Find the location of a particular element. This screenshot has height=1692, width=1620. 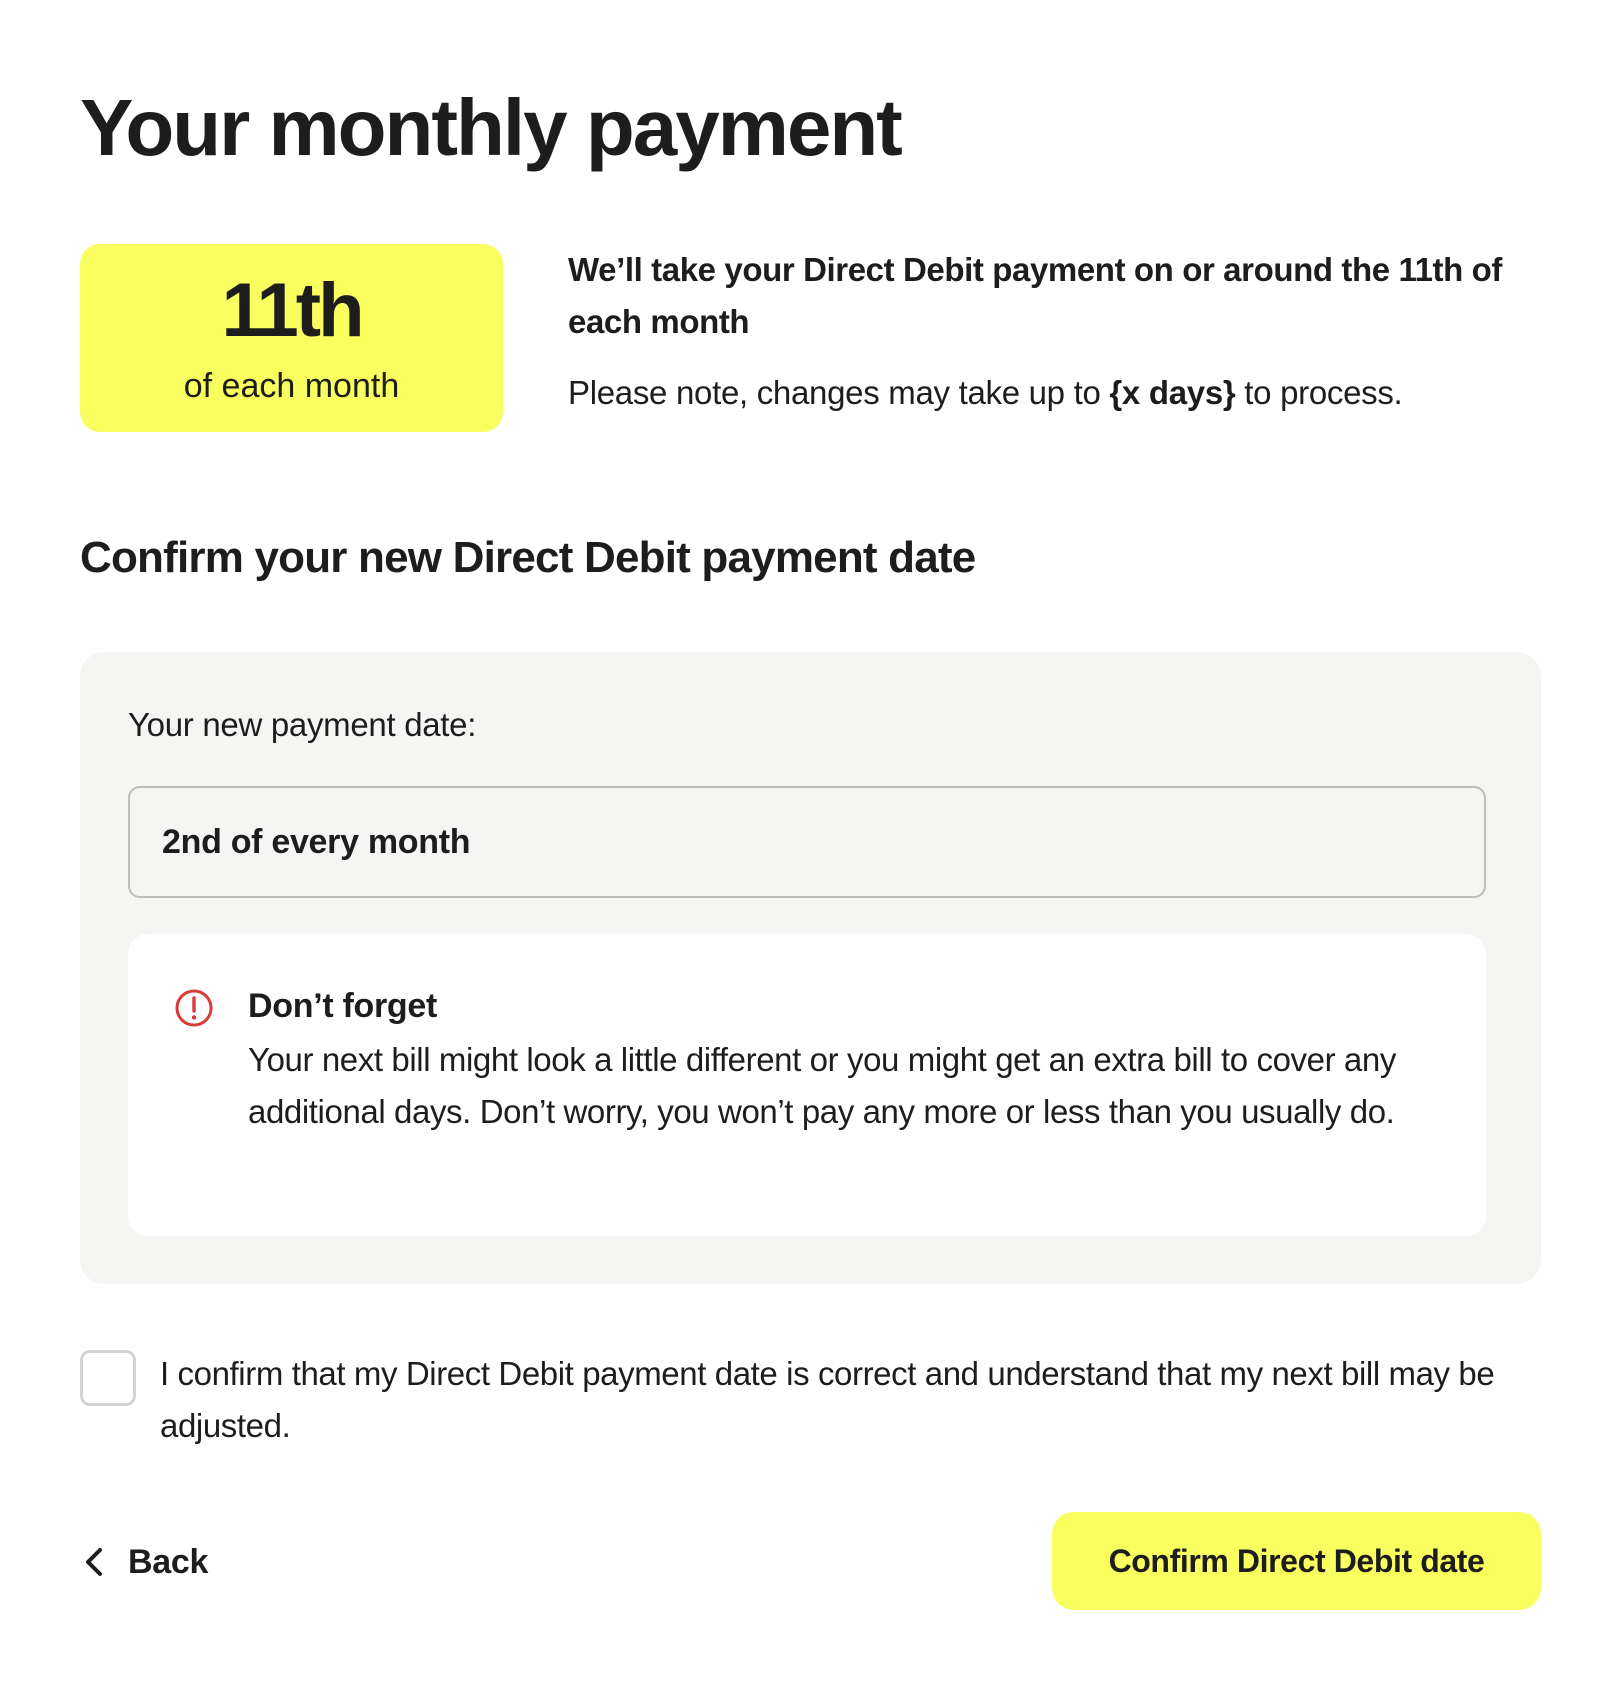

new-date-value: 2nd of every month is located at coordinates (316, 842).